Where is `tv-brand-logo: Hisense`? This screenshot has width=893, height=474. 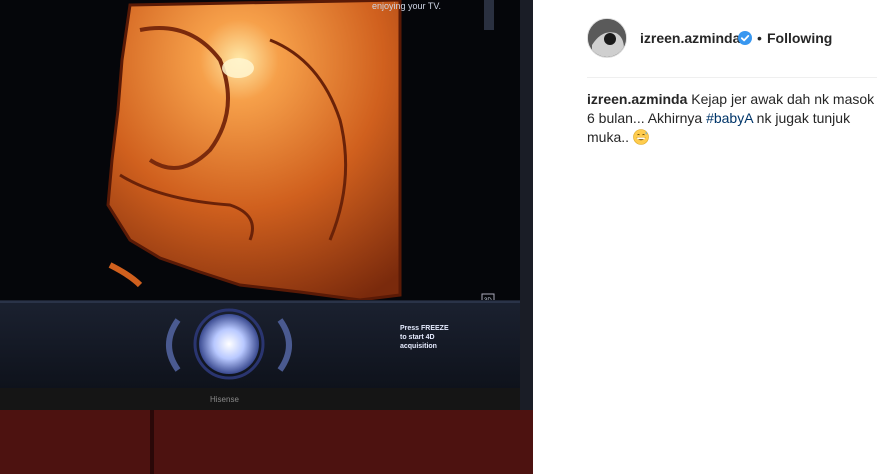 tv-brand-logo: Hisense is located at coordinates (224, 399).